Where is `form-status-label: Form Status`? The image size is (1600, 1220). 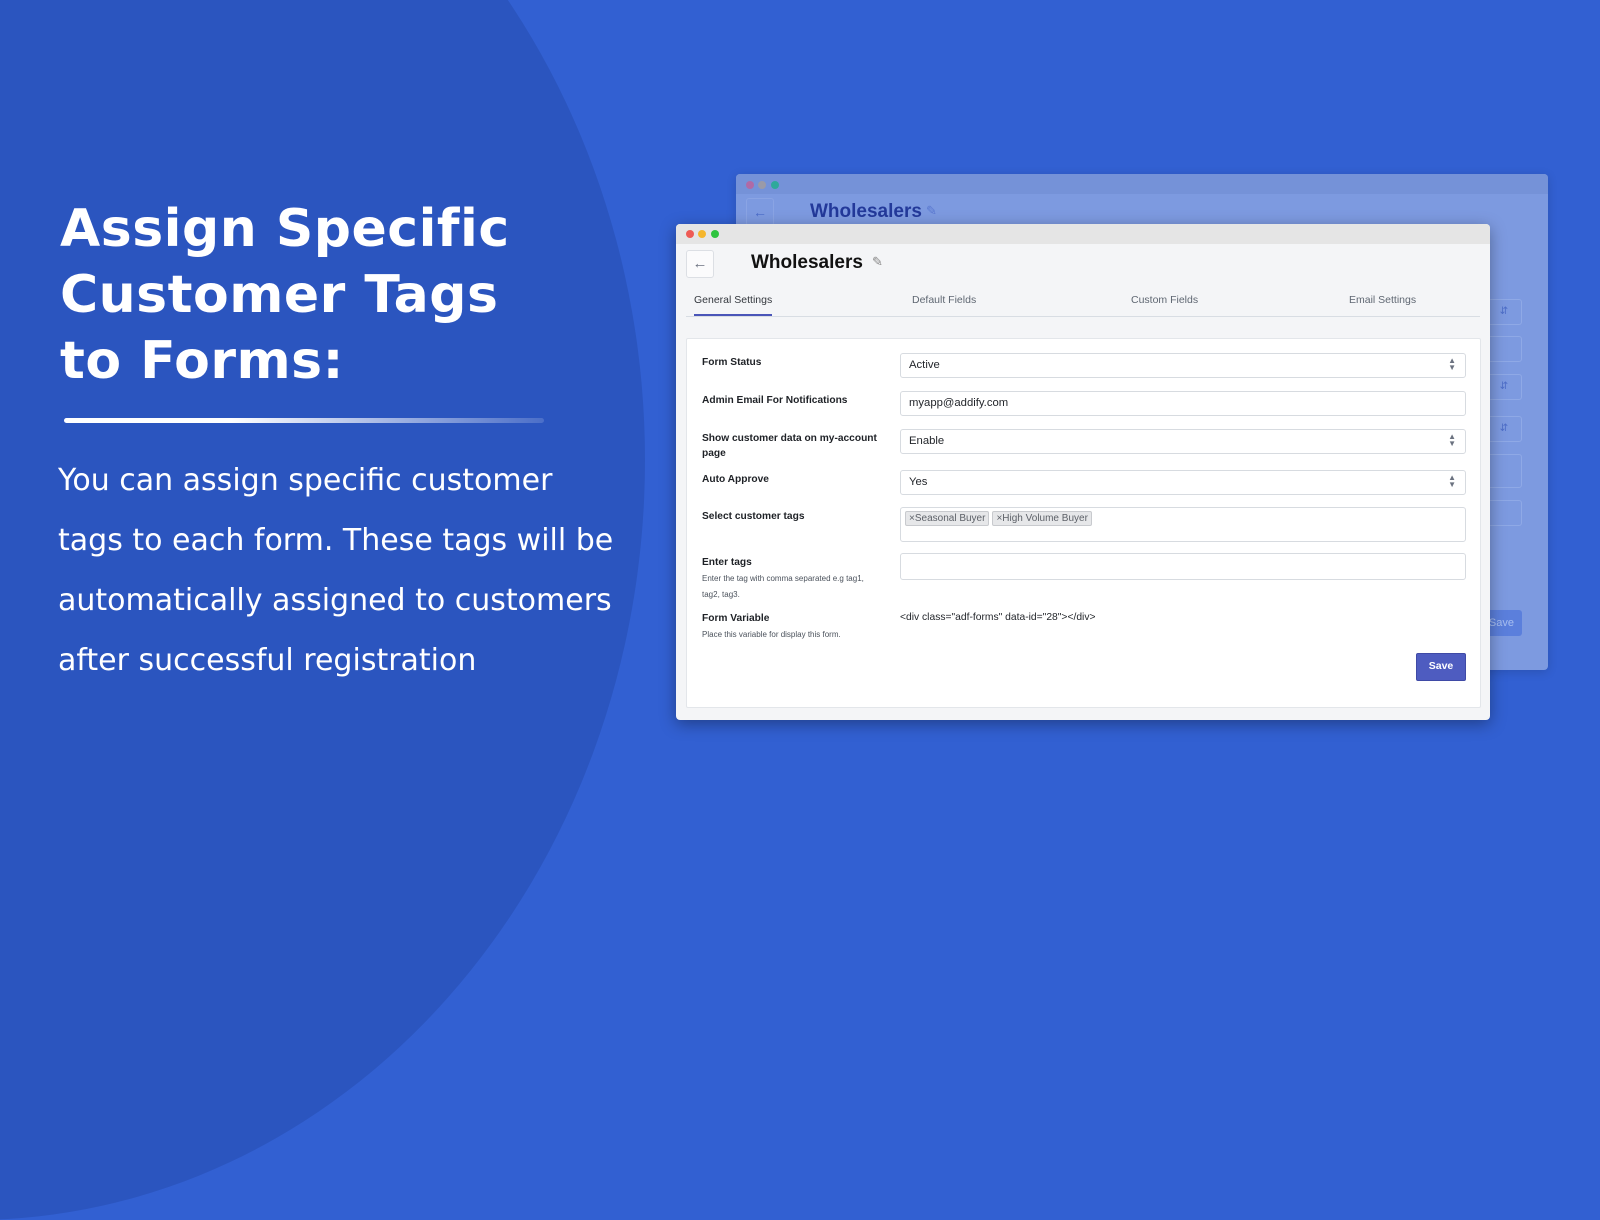
form-status-label: Form Status is located at coordinates (732, 362).